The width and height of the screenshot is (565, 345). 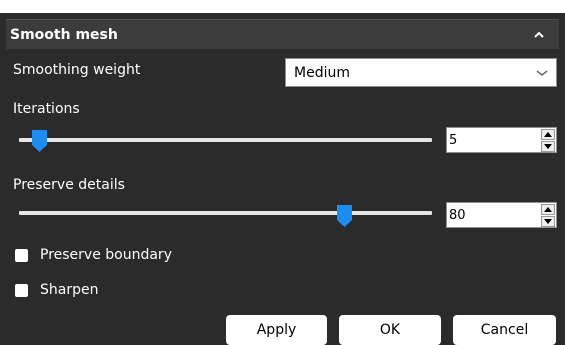 I want to click on sharpen-checkbox-row: Sharpen, so click(x=56, y=290).